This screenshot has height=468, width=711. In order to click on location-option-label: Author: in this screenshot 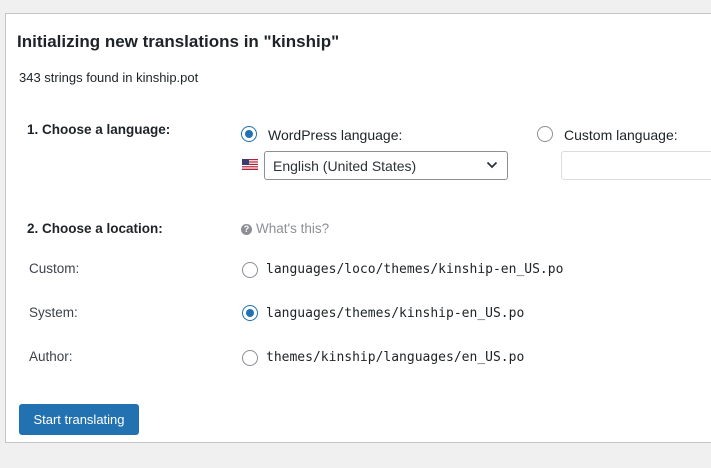, I will do `click(51, 356)`.